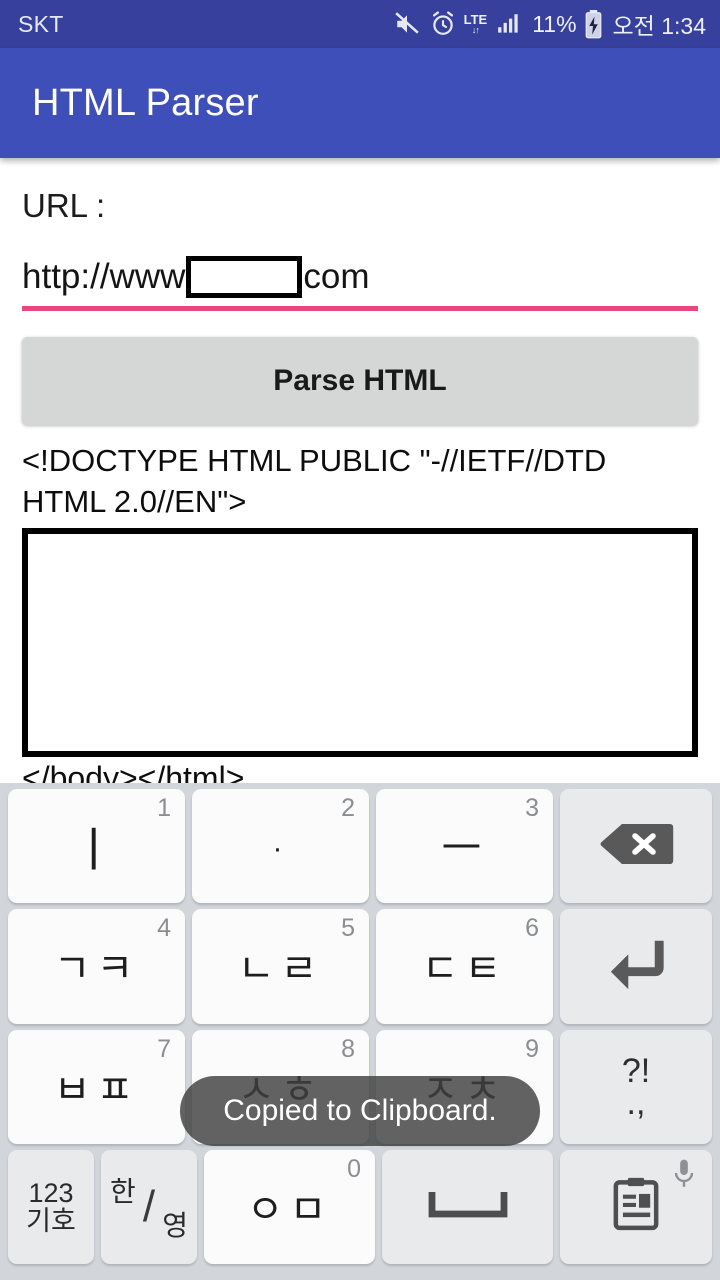 The image size is (720, 1280). Describe the element at coordinates (476, 24) in the screenshot. I see `lte-icon: LTE ↓↑` at that location.